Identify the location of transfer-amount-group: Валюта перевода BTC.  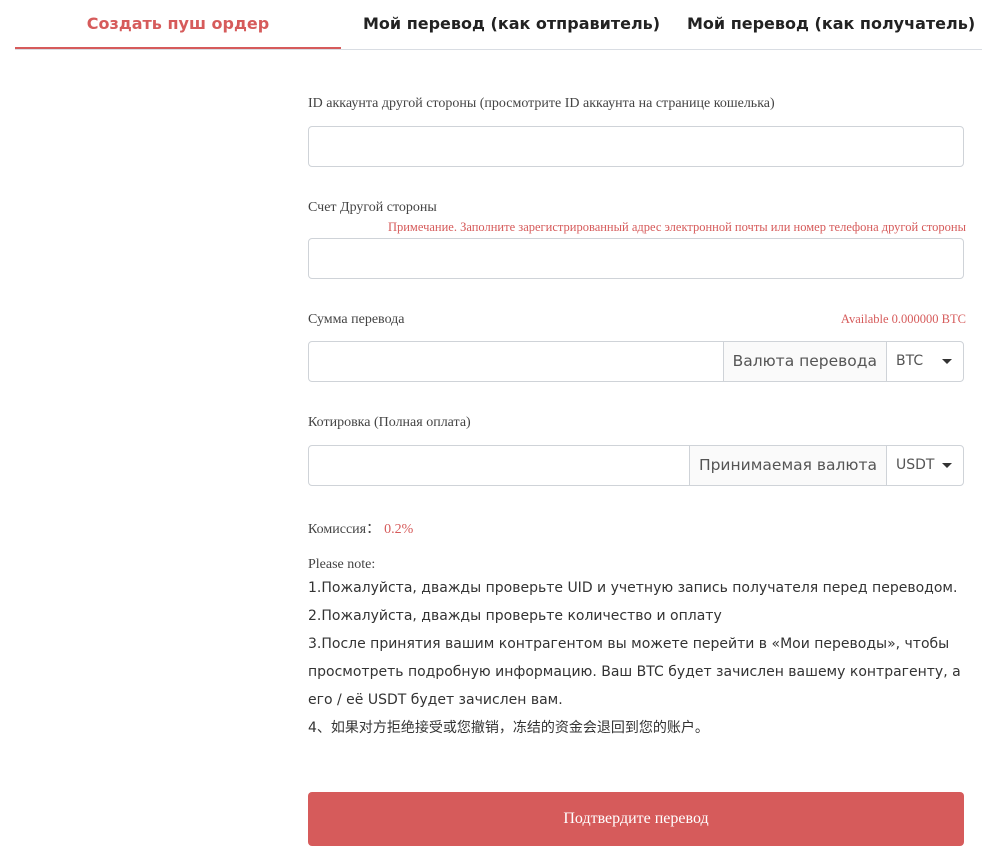
(636, 361).